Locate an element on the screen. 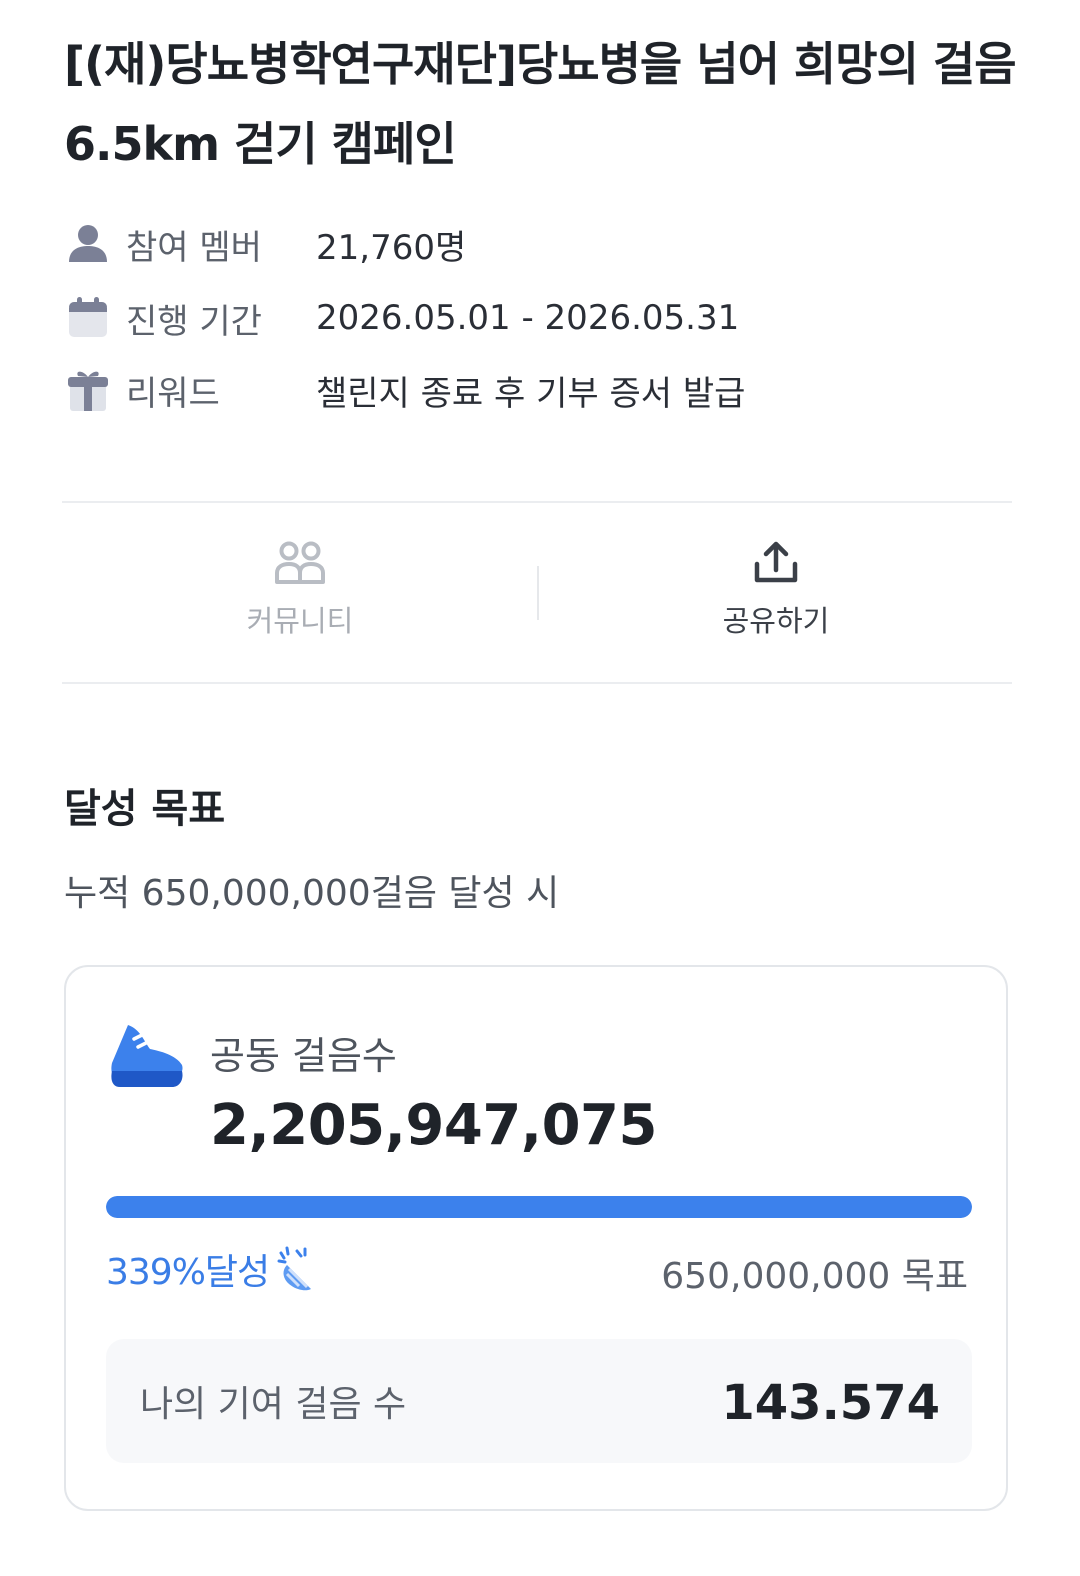 The image size is (1080, 1576). progress-bar is located at coordinates (539, 1207).